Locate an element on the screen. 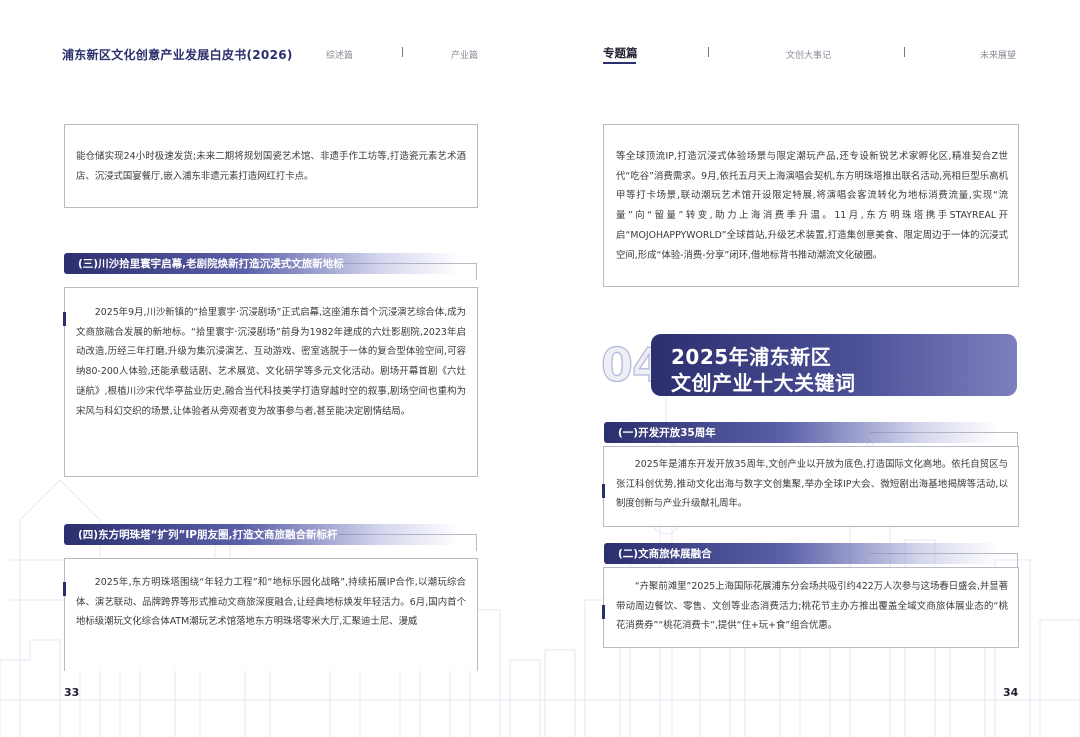  section-heading: (四)东方明珠塔“扩列”IP朋友圈,打造文商旅融合新标杆 is located at coordinates (208, 535).